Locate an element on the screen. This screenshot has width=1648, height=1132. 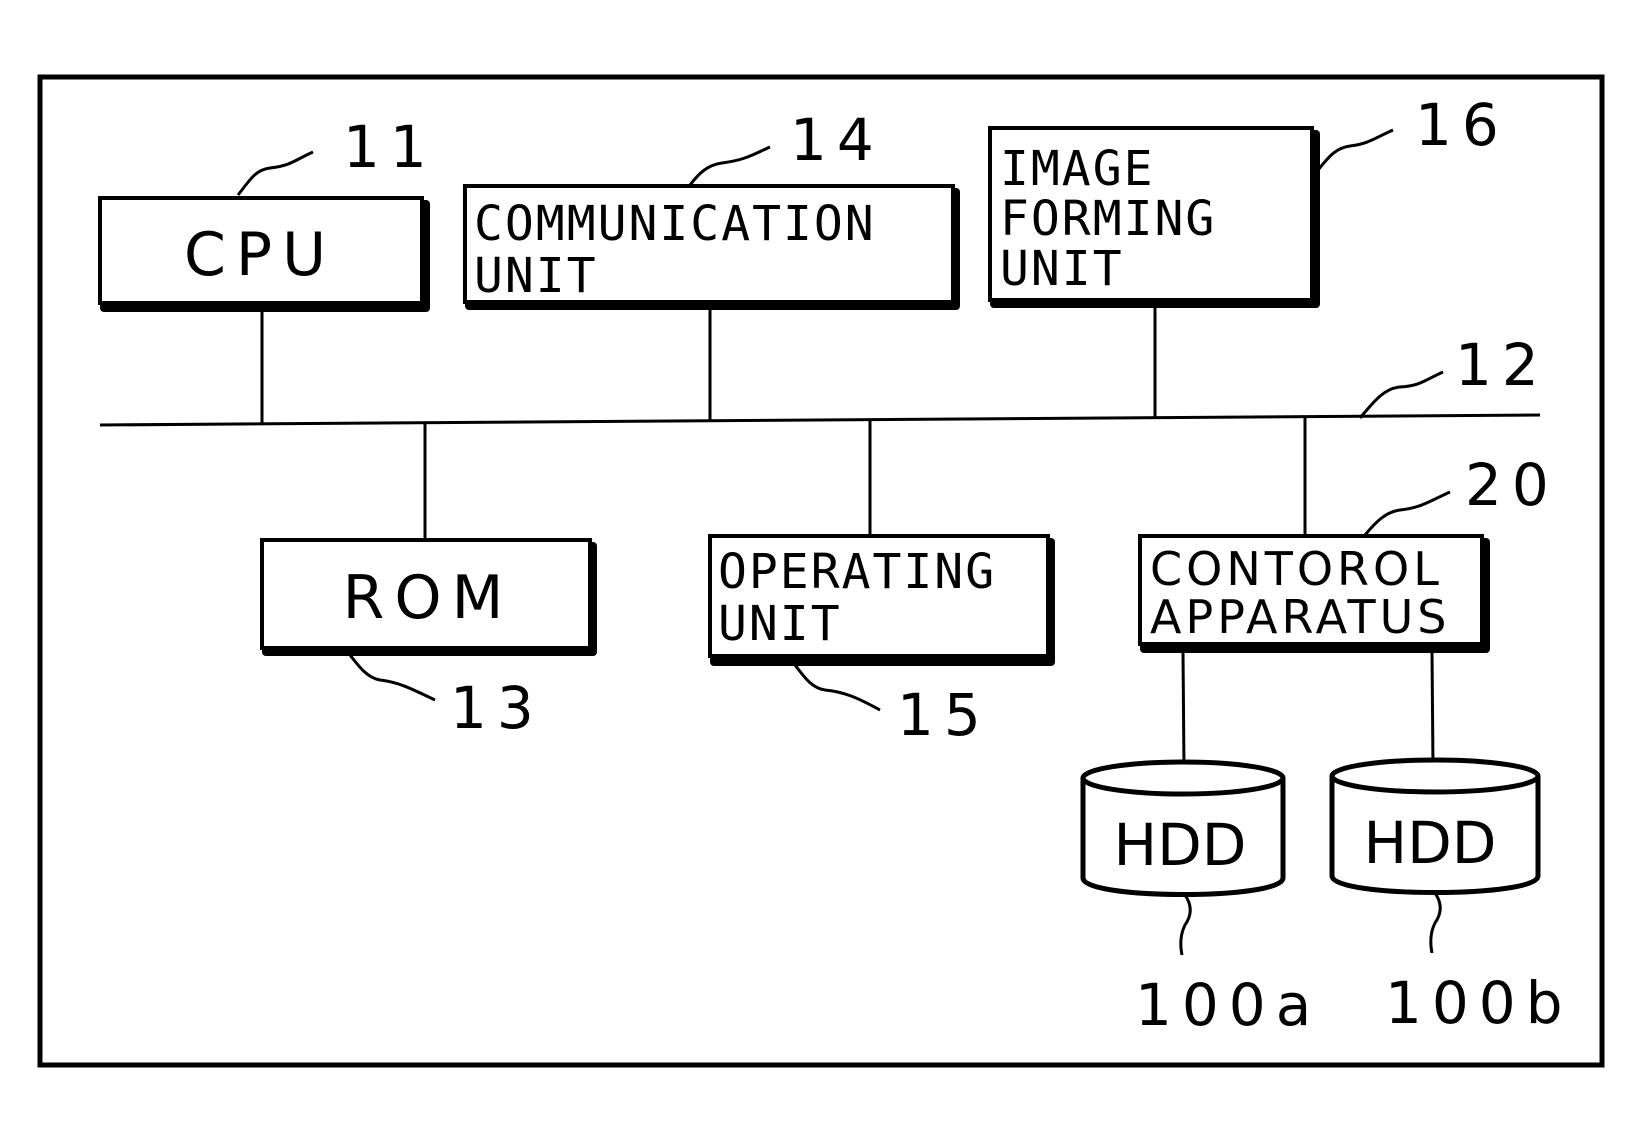
image-forming-label-line2: FORMING is located at coordinates (1108, 219).